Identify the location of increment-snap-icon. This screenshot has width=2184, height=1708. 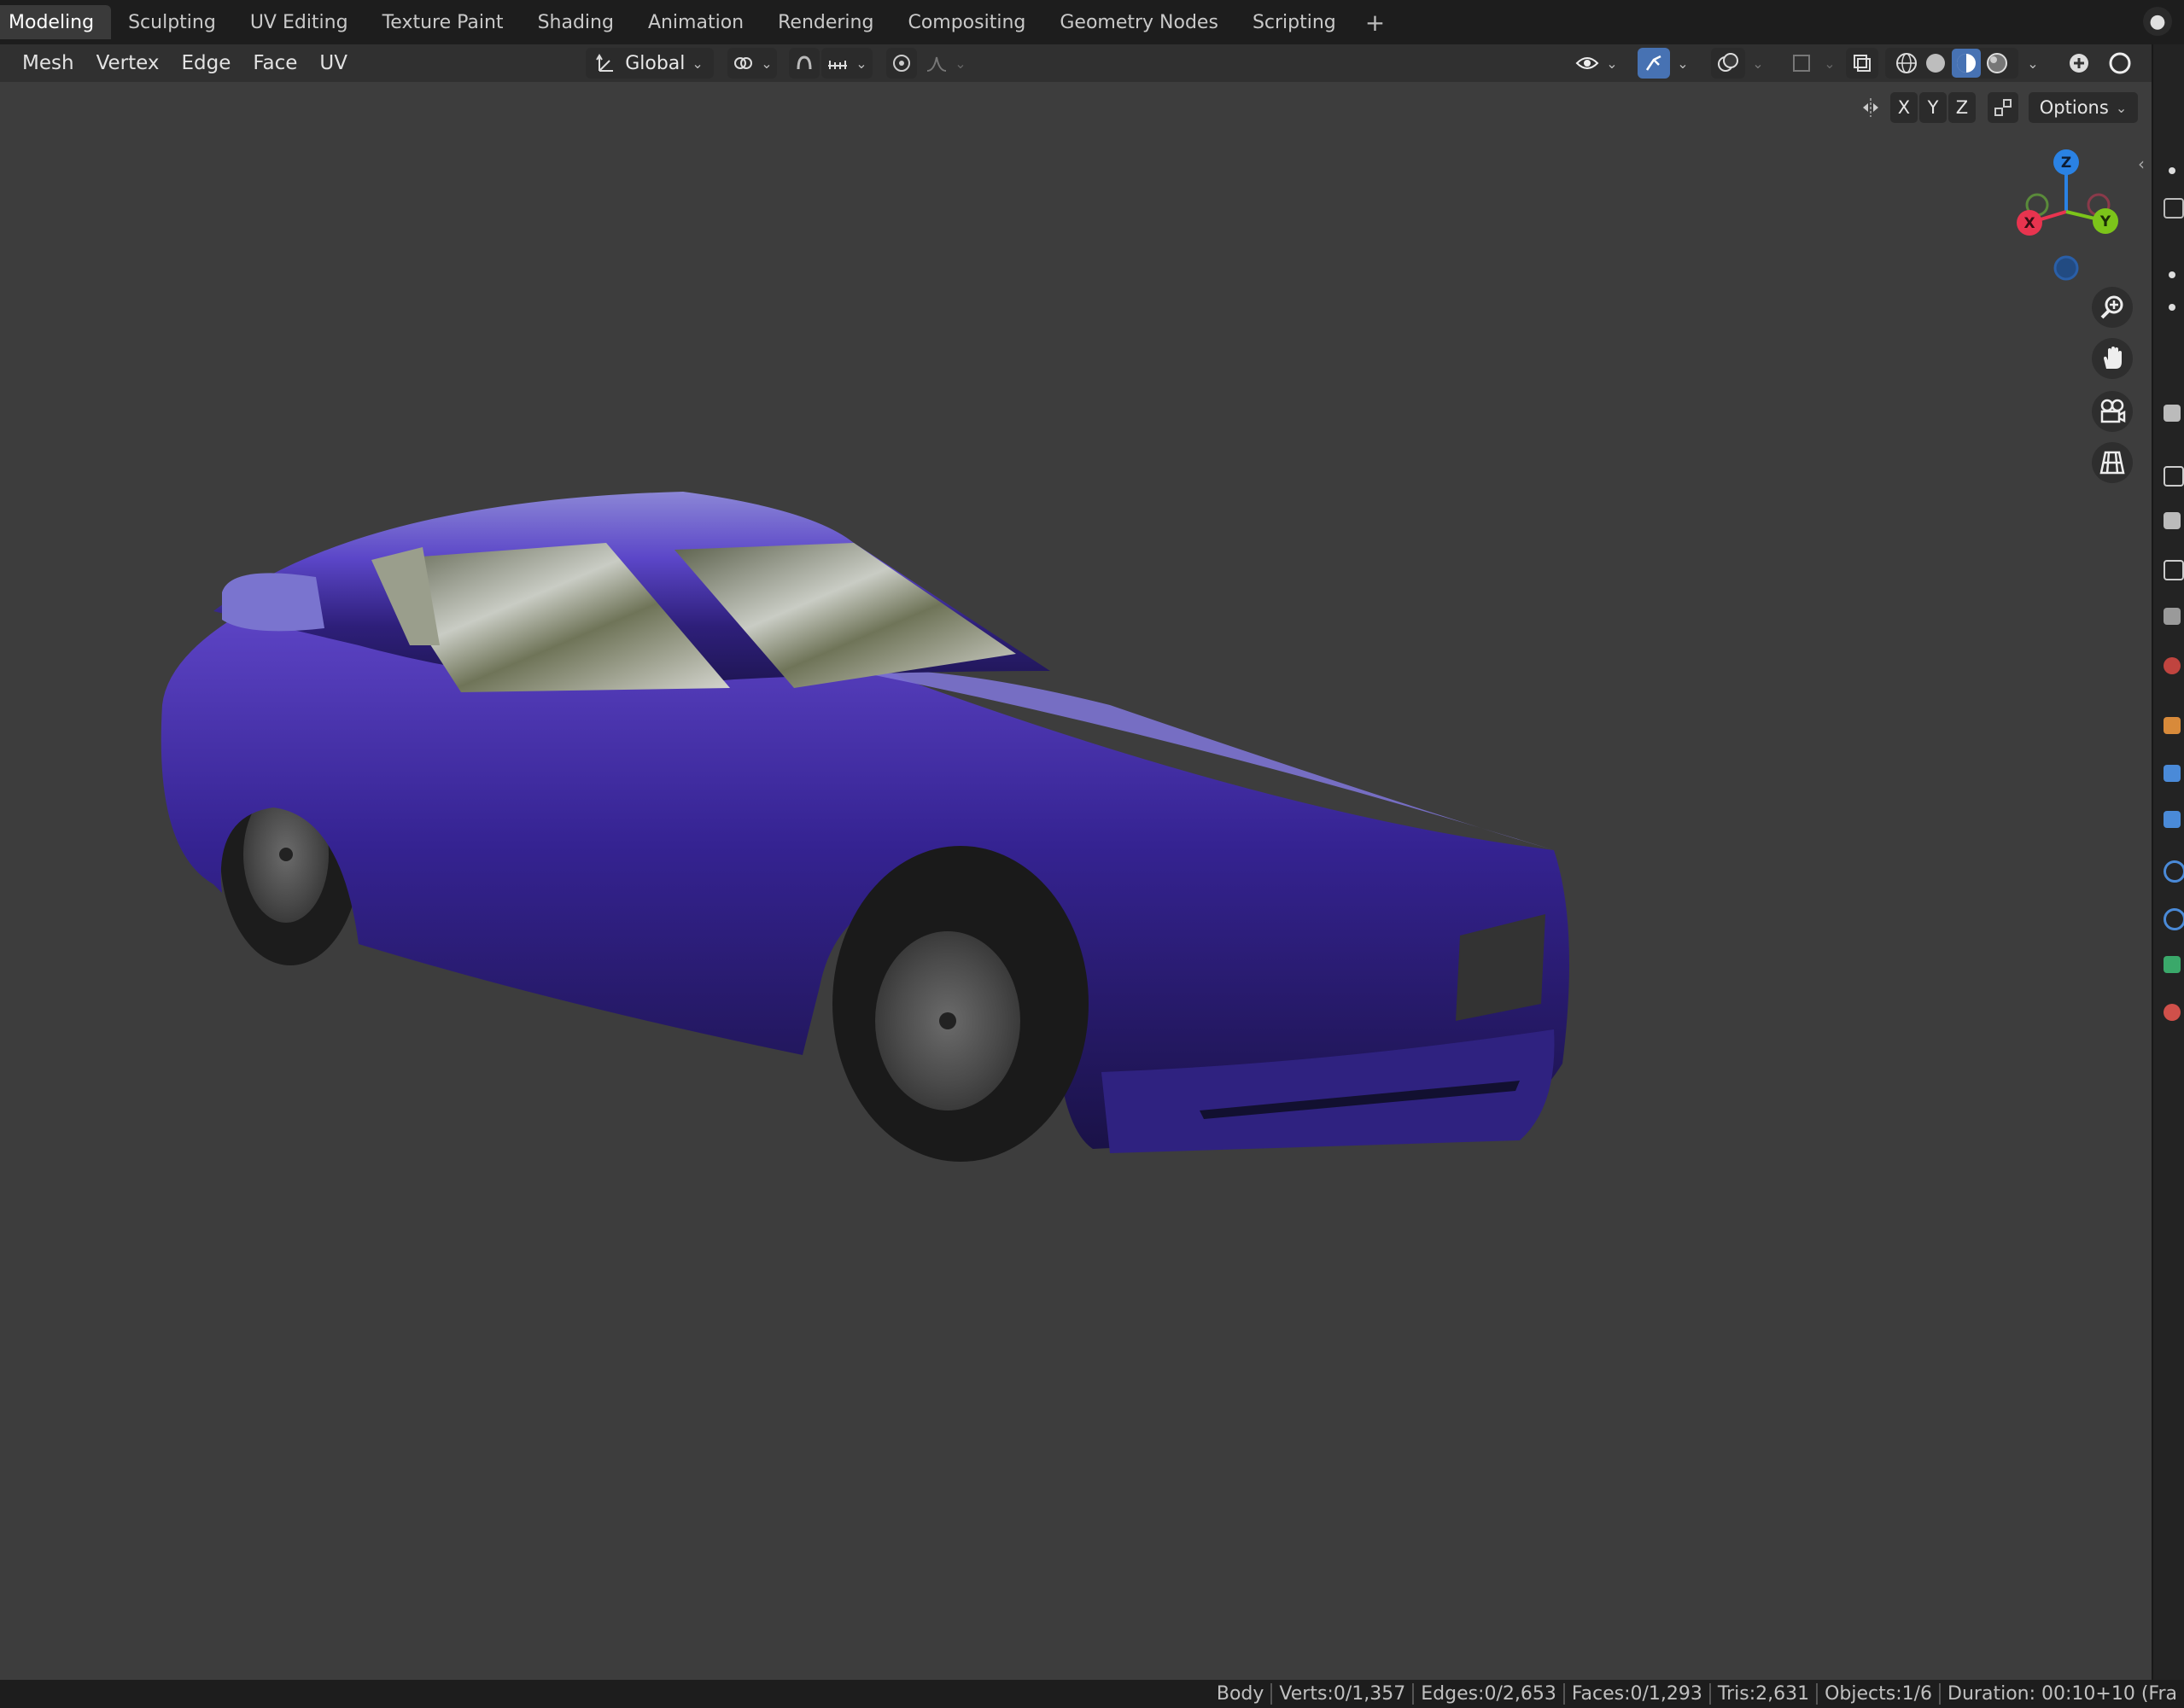
(838, 65).